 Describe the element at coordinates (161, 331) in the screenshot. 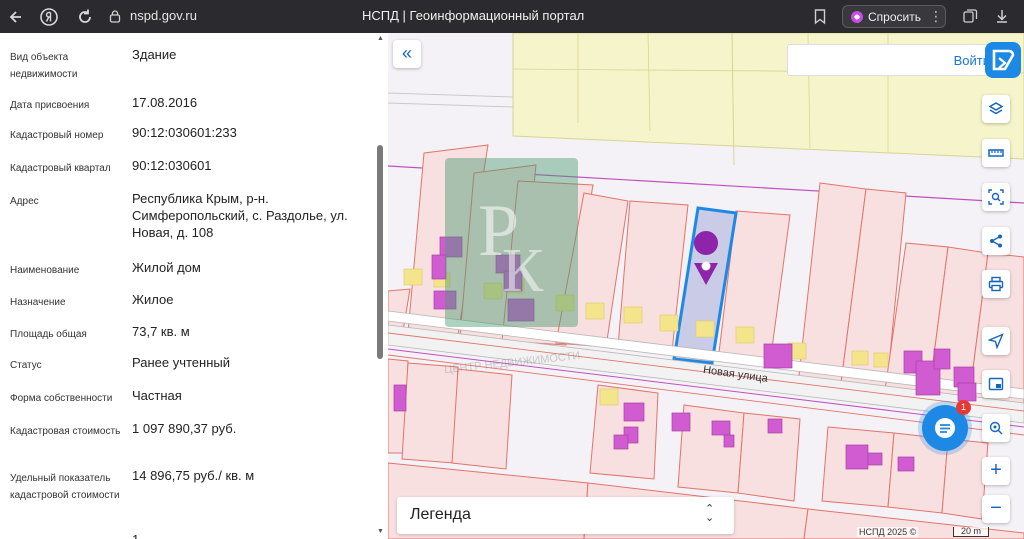

I see `info-value: 73,7 кв. м` at that location.